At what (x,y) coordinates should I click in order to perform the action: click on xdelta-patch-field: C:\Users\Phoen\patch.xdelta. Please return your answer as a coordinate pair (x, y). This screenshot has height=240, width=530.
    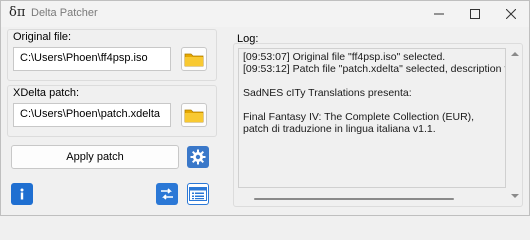
    Looking at the image, I should click on (92, 115).